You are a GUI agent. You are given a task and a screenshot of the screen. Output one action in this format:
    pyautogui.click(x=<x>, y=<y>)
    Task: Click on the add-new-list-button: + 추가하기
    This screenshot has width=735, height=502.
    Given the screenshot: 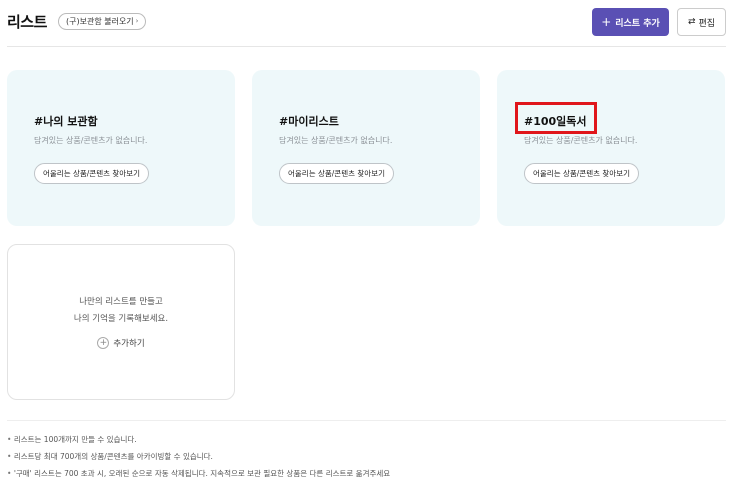 What is the action you would take?
    pyautogui.click(x=121, y=343)
    